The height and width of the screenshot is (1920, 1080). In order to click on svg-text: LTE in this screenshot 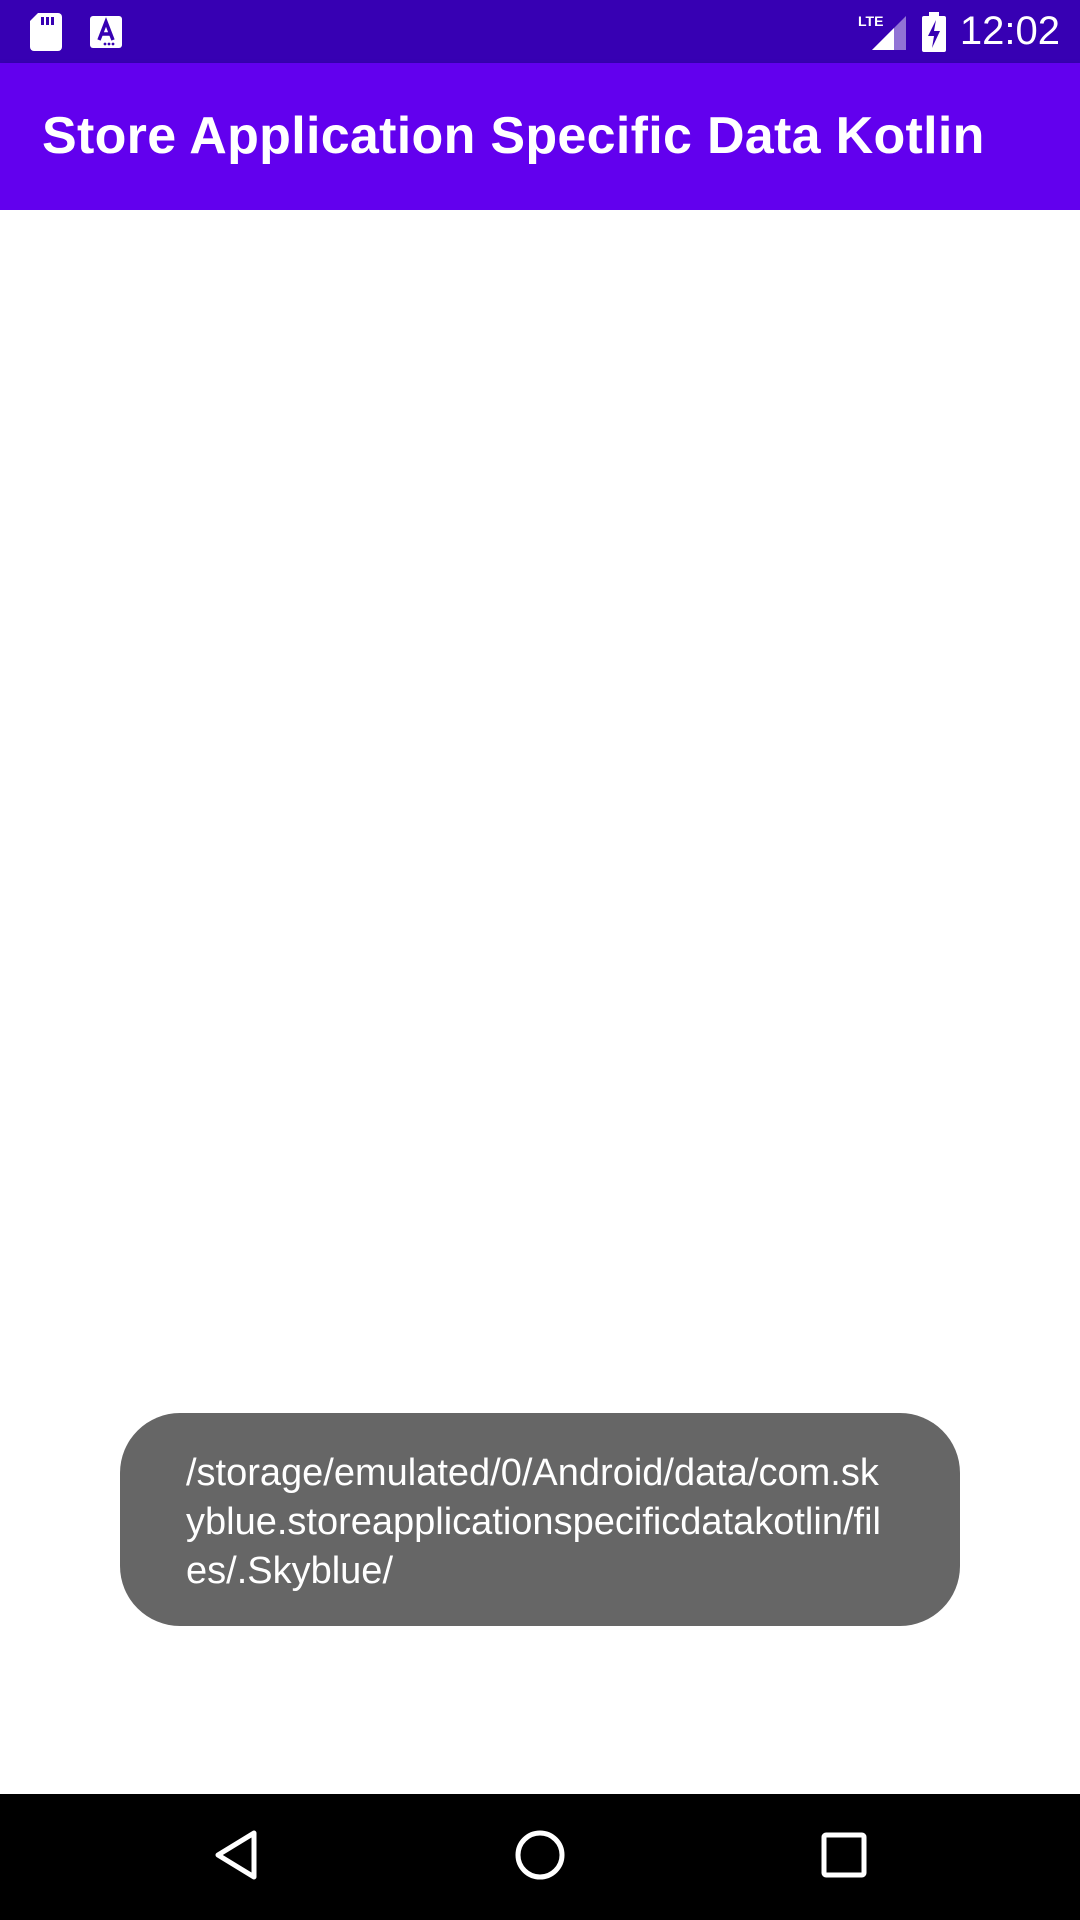, I will do `click(870, 21)`.